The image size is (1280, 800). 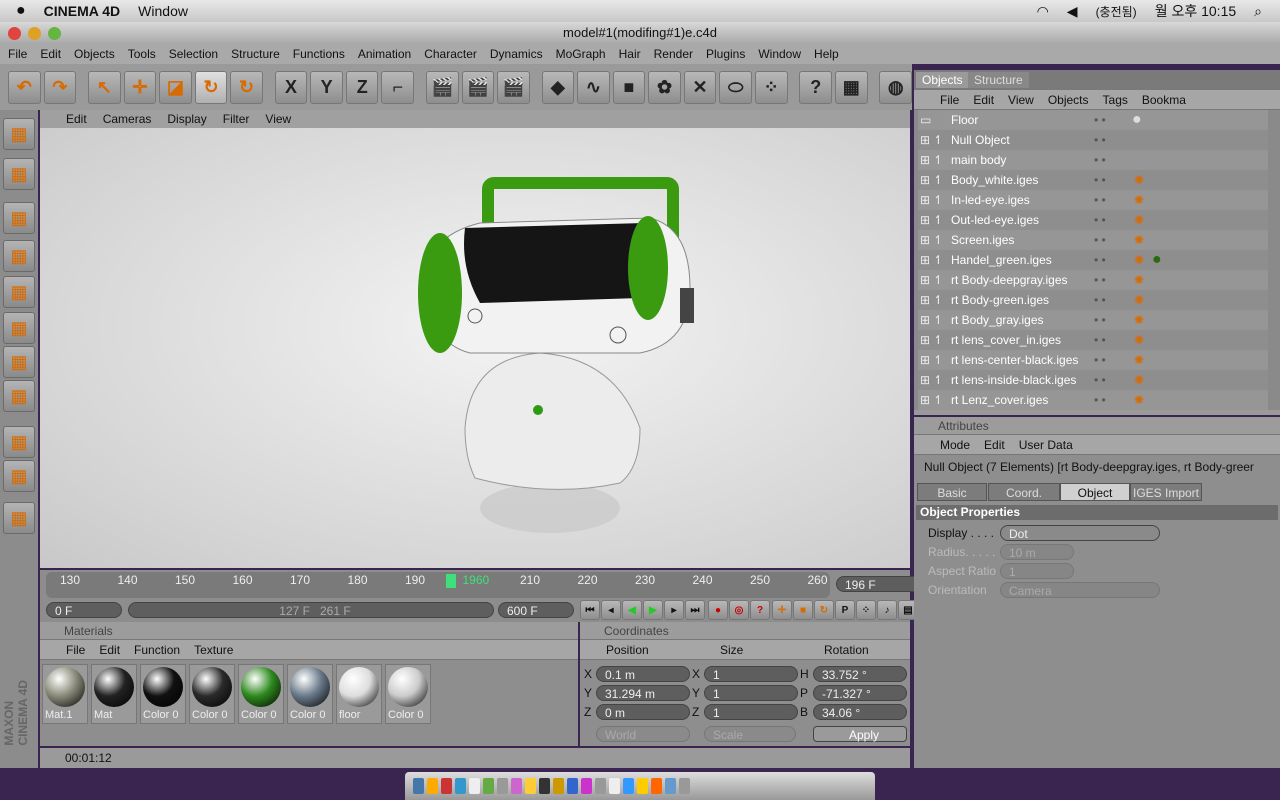 I want to click on rotation-p-field: -71.327 °, so click(x=860, y=693).